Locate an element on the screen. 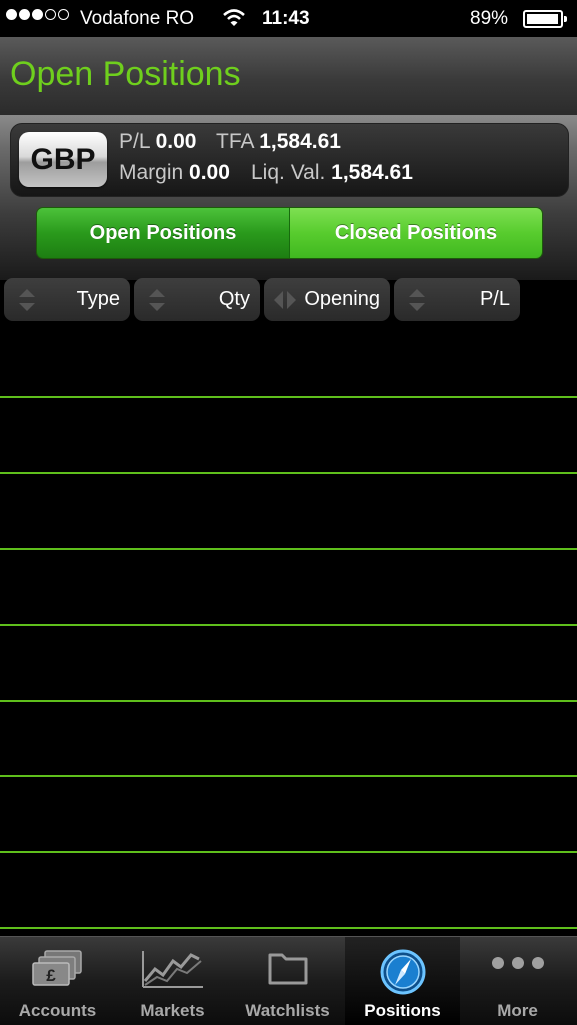  liq-val-value: 1,584.61 is located at coordinates (372, 172).